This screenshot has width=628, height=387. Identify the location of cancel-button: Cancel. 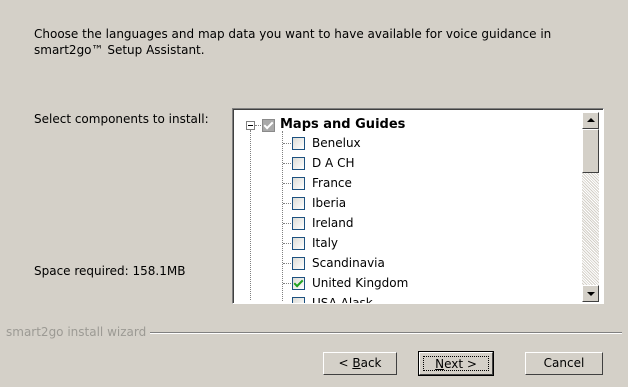
(564, 363).